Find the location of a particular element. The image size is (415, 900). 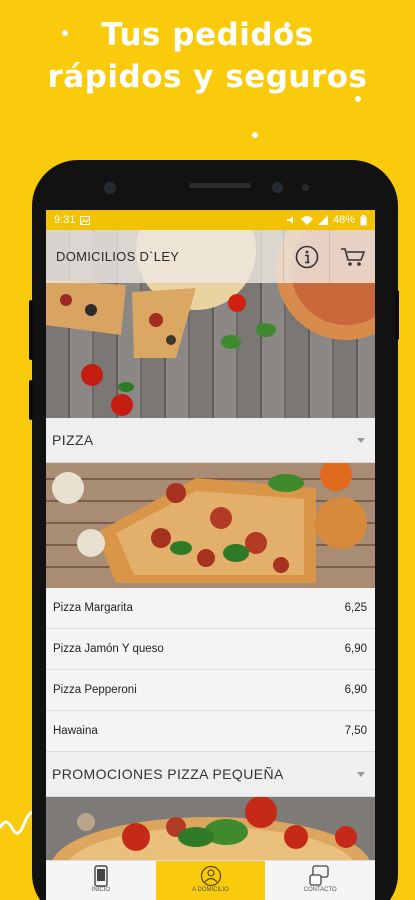

phone-speaker is located at coordinates (220, 185).